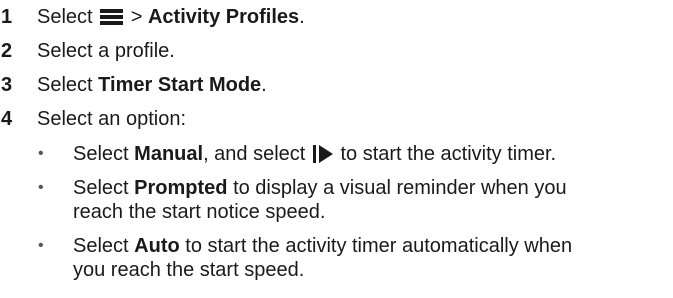  What do you see at coordinates (7, 51) in the screenshot?
I see `step-number: 2` at bounding box center [7, 51].